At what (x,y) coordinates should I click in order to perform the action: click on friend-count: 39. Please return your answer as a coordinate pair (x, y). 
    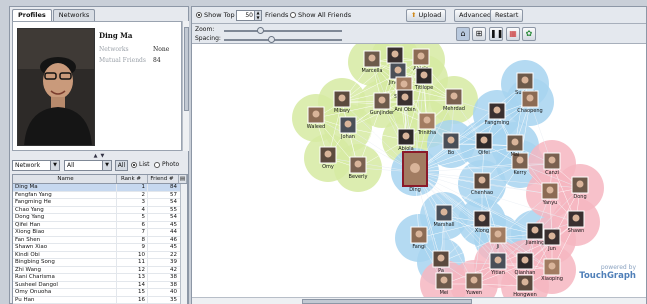
    Looking at the image, I should click on (173, 262).